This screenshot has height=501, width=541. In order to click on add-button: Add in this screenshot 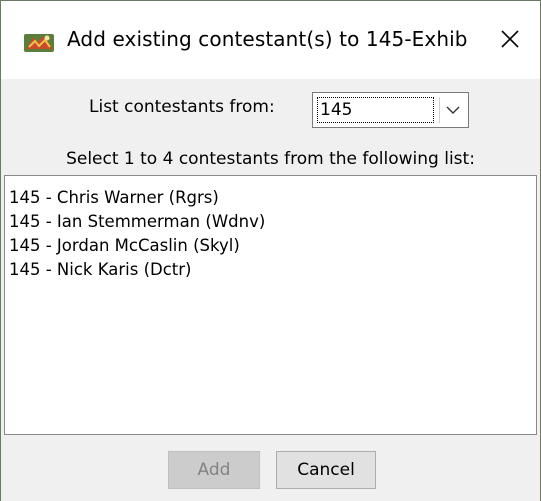, I will do `click(214, 470)`.